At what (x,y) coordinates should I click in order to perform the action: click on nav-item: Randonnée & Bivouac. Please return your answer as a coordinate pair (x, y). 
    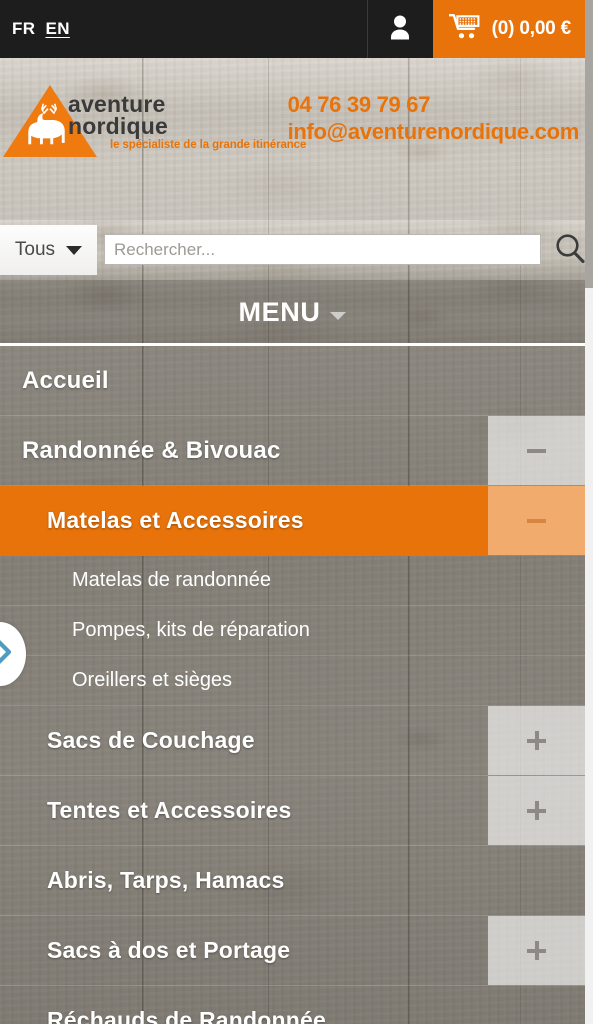
    Looking at the image, I should click on (292, 451).